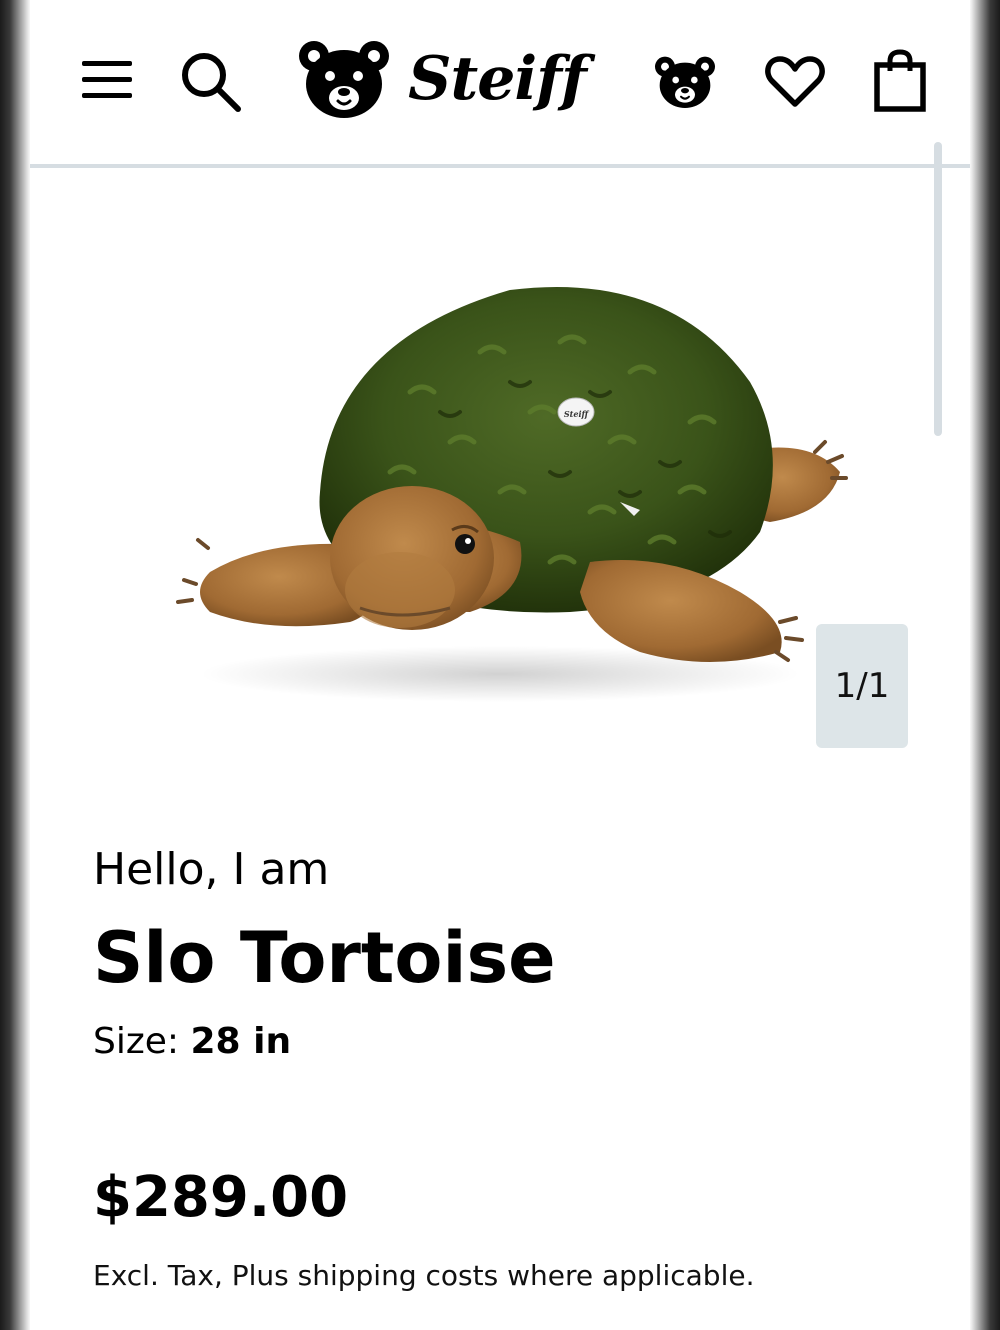 The image size is (1000, 1330). What do you see at coordinates (862, 686) in the screenshot?
I see `image-counter: 1/1` at bounding box center [862, 686].